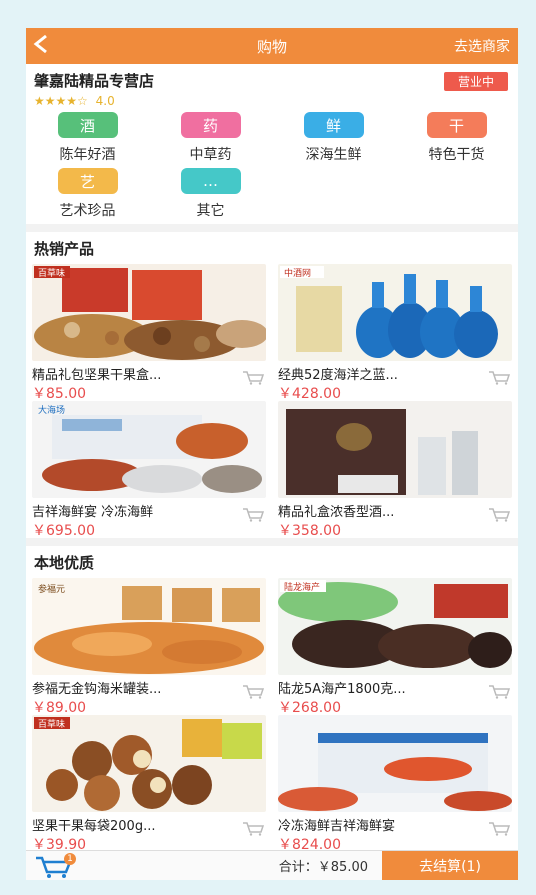 This screenshot has width=536, height=895. I want to click on product-price: ￥358.00, so click(309, 531).